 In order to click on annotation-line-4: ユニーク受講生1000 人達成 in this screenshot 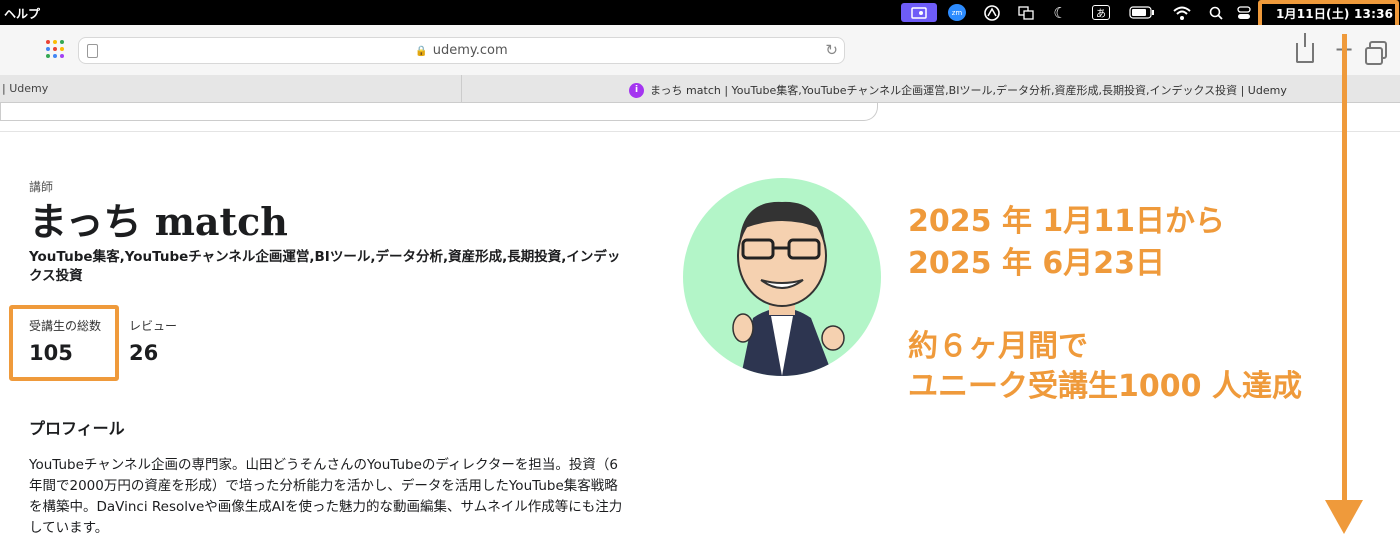, I will do `click(1105, 386)`.